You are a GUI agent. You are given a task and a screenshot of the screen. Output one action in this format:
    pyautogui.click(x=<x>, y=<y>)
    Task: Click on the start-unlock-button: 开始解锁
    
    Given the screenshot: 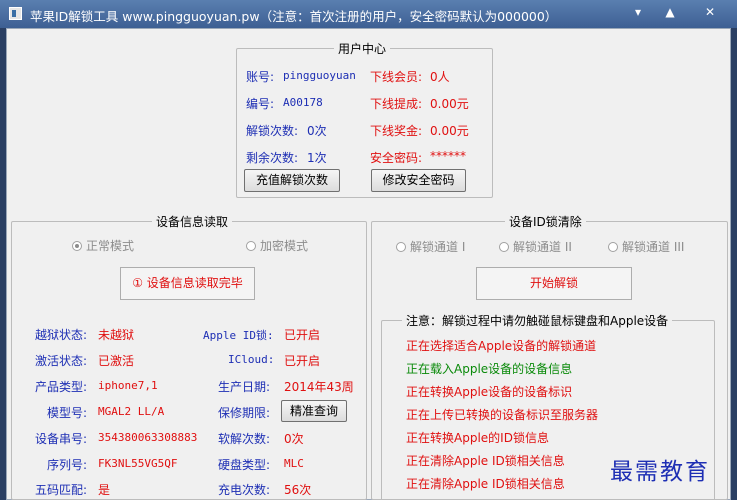 What is the action you would take?
    pyautogui.click(x=554, y=283)
    